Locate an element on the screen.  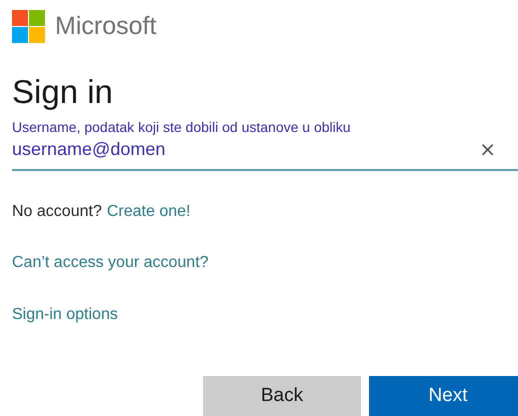
no-account-text: No account? is located at coordinates (57, 212).